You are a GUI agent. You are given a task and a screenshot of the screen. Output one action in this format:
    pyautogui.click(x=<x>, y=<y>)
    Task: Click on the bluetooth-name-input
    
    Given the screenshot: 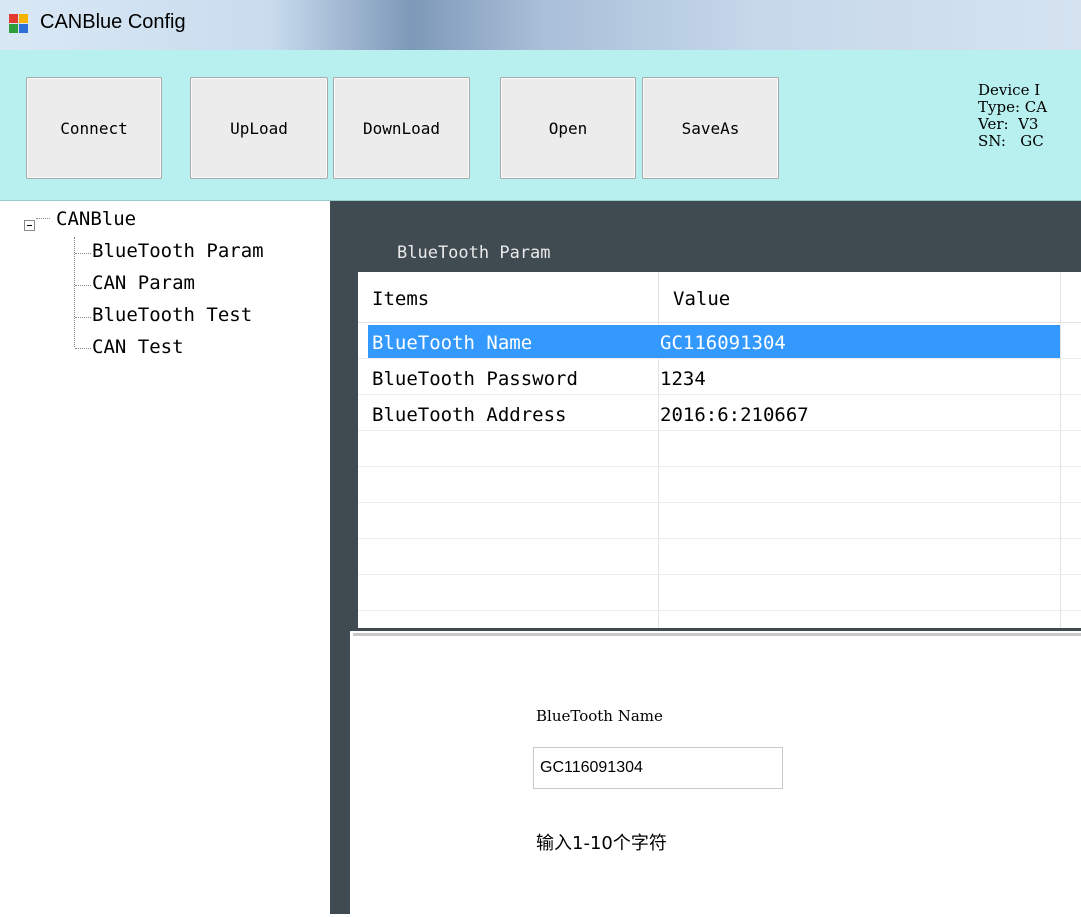 What is the action you would take?
    pyautogui.click(x=658, y=768)
    